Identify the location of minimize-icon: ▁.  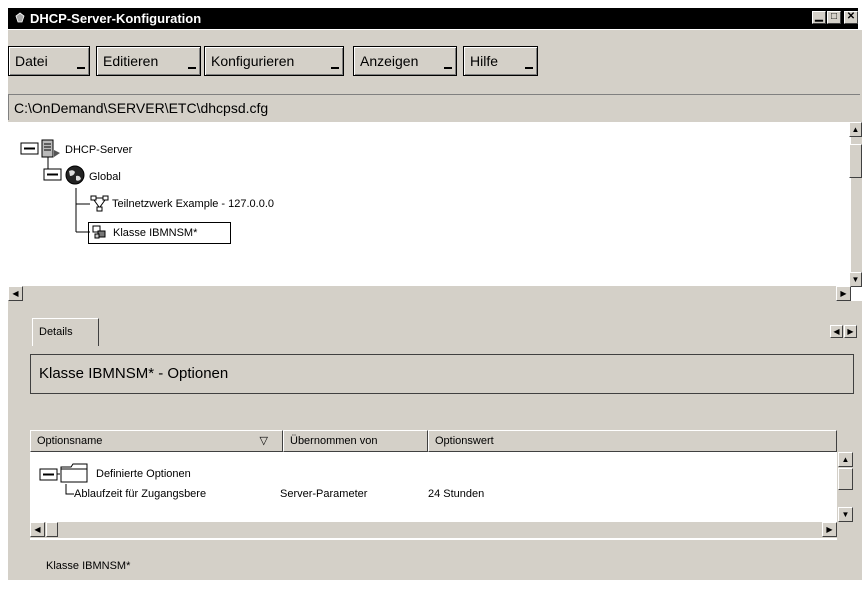
(819, 16).